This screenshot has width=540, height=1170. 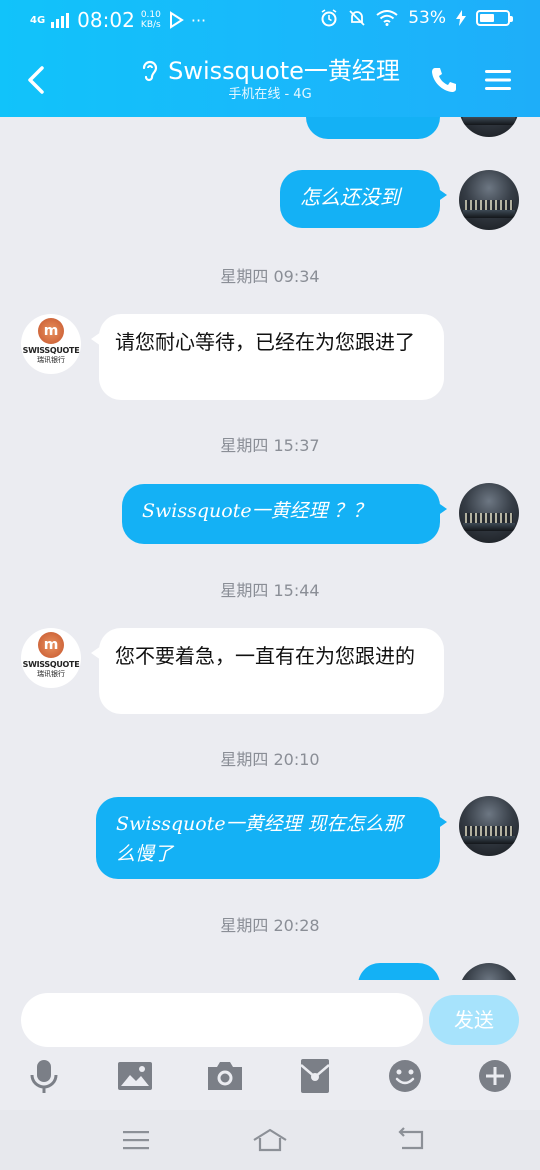 What do you see at coordinates (38, 20) in the screenshot?
I see `network-indicator: 4G` at bounding box center [38, 20].